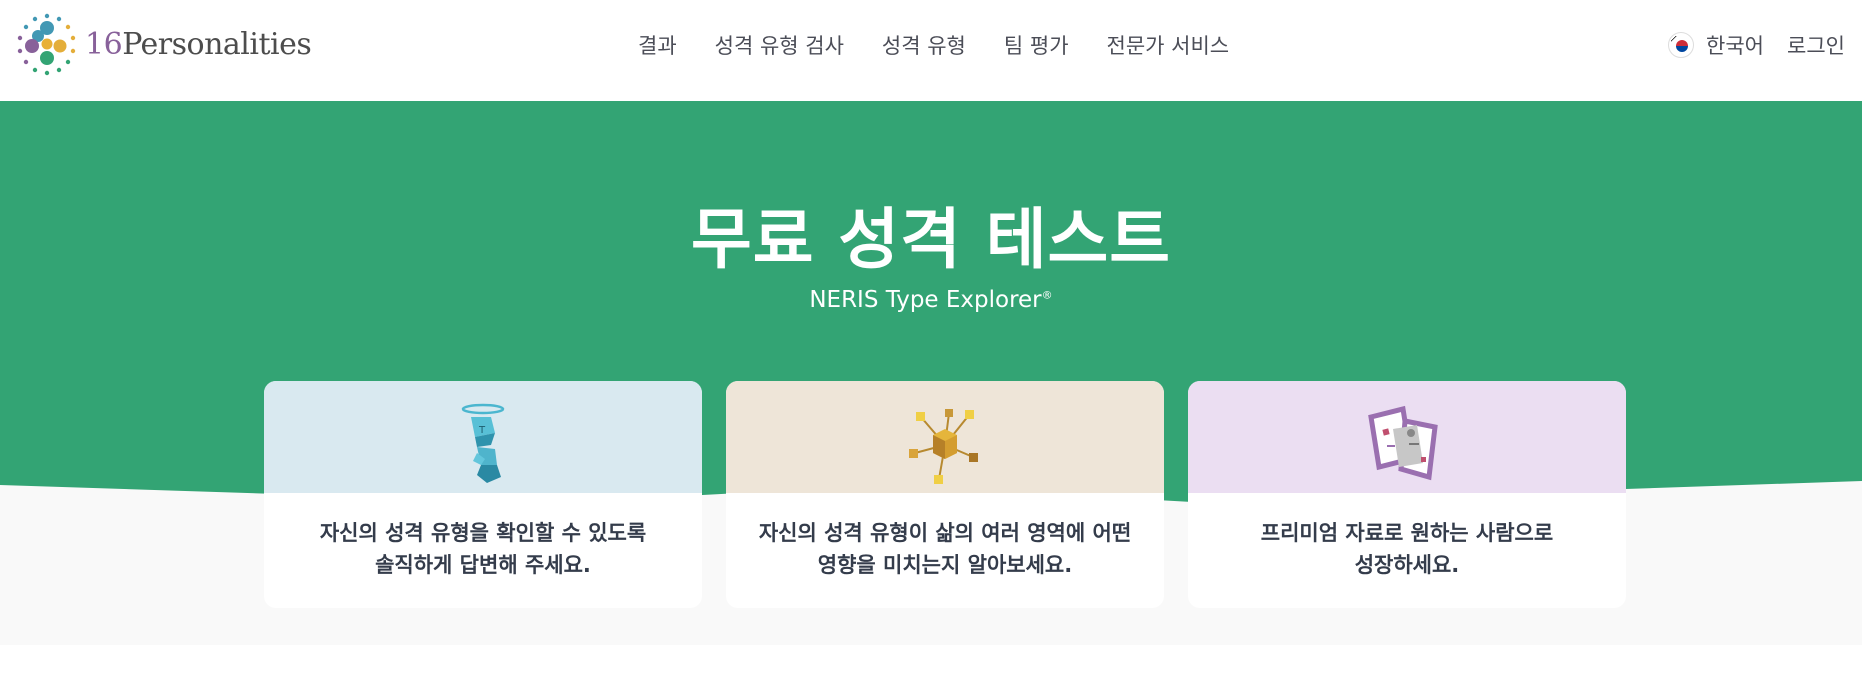 This screenshot has width=1862, height=697. What do you see at coordinates (217, 44) in the screenshot?
I see `logo-word: Personalities` at bounding box center [217, 44].